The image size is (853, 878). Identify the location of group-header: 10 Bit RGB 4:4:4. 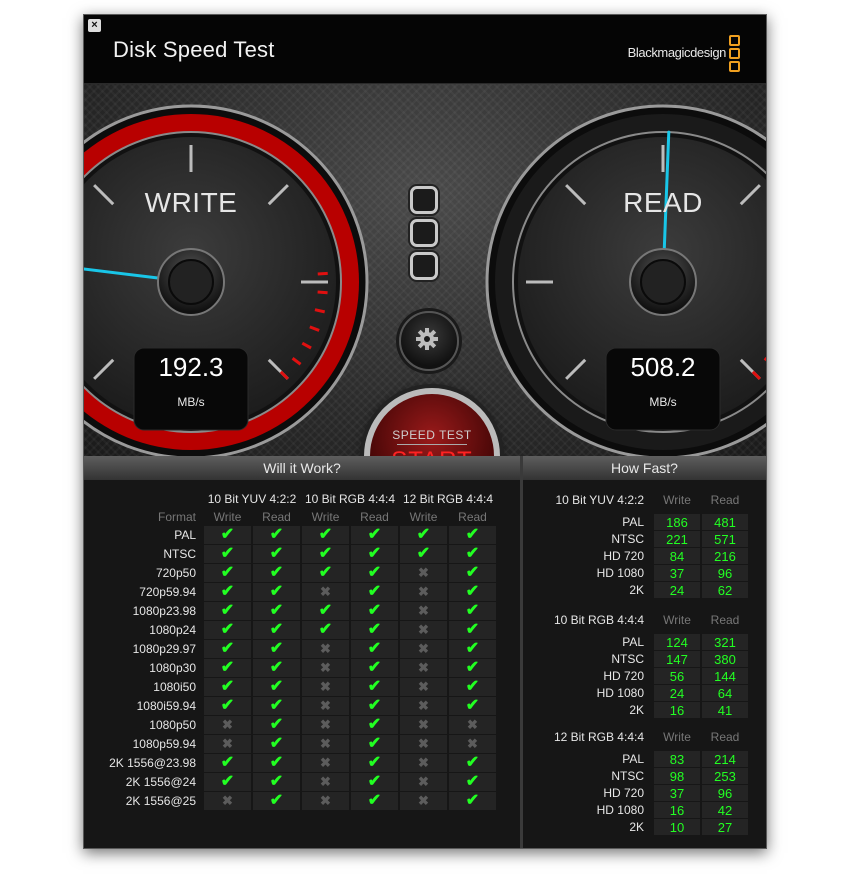
(350, 499).